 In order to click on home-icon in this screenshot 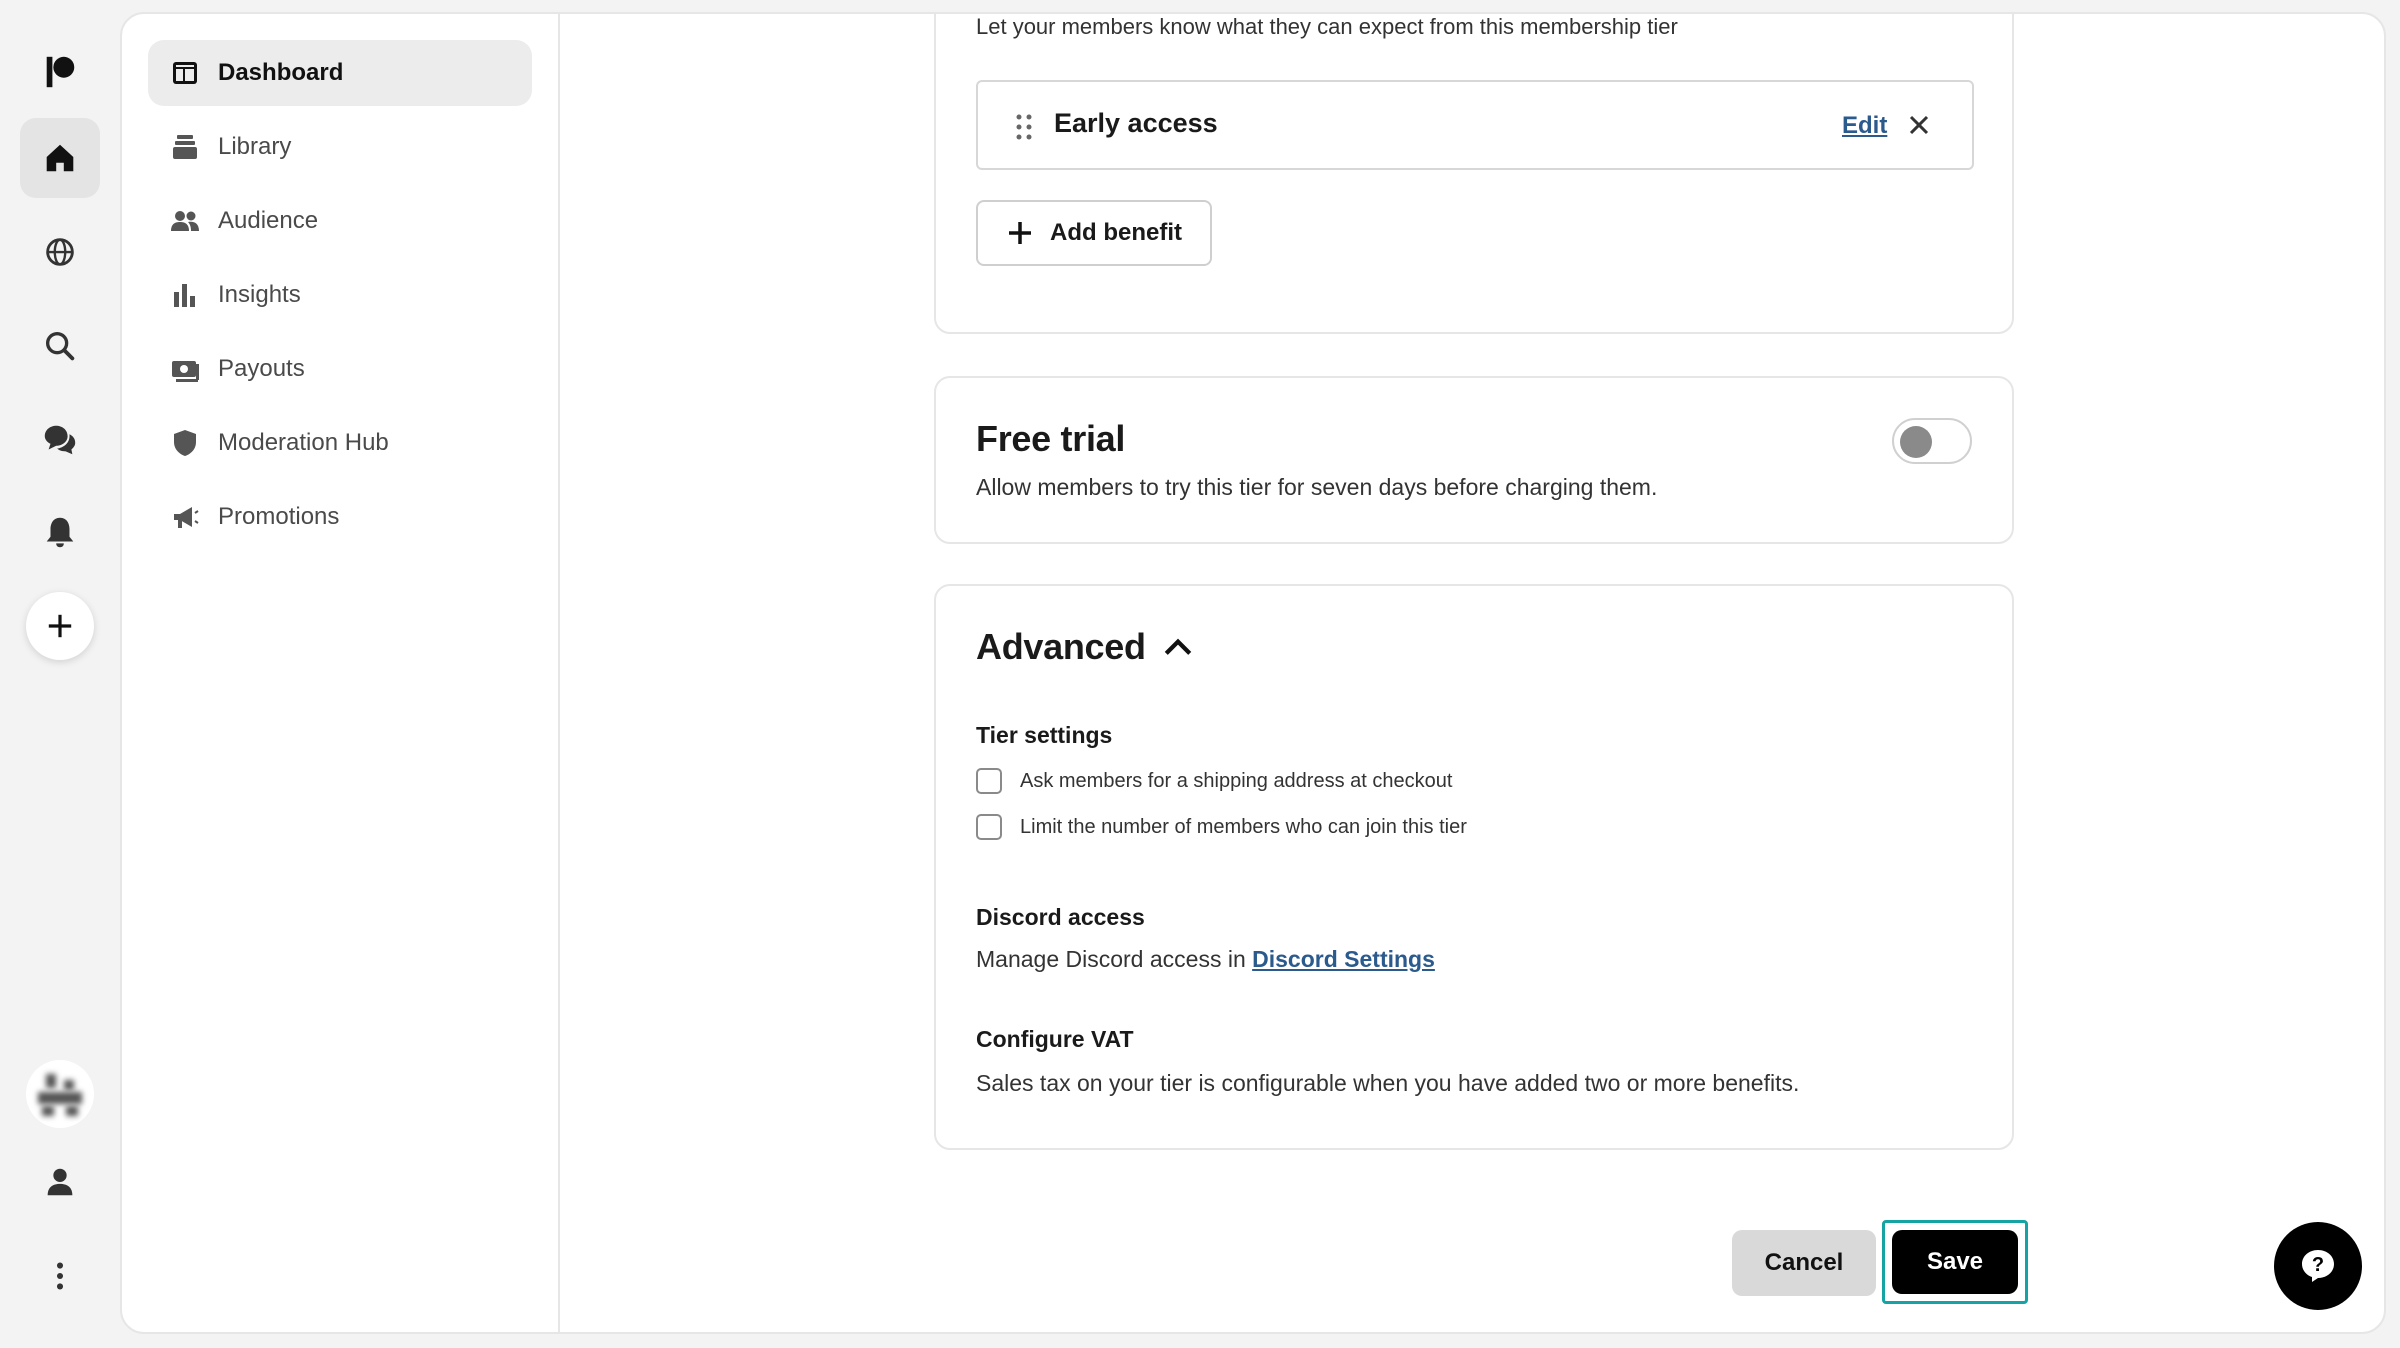, I will do `click(60, 158)`.